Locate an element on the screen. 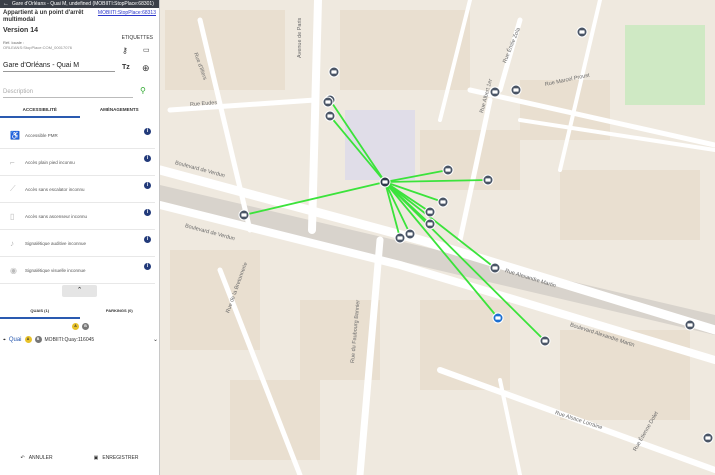 This screenshot has height=475, width=715. access-item-label: Signalétique auditive inconnue is located at coordinates (56, 243).